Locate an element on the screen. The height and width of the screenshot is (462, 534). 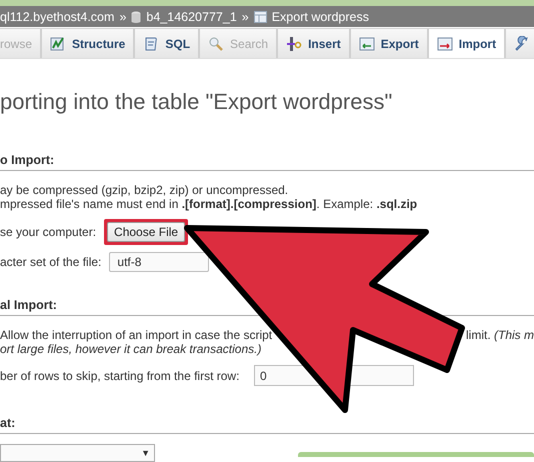
search-icon is located at coordinates (216, 44).